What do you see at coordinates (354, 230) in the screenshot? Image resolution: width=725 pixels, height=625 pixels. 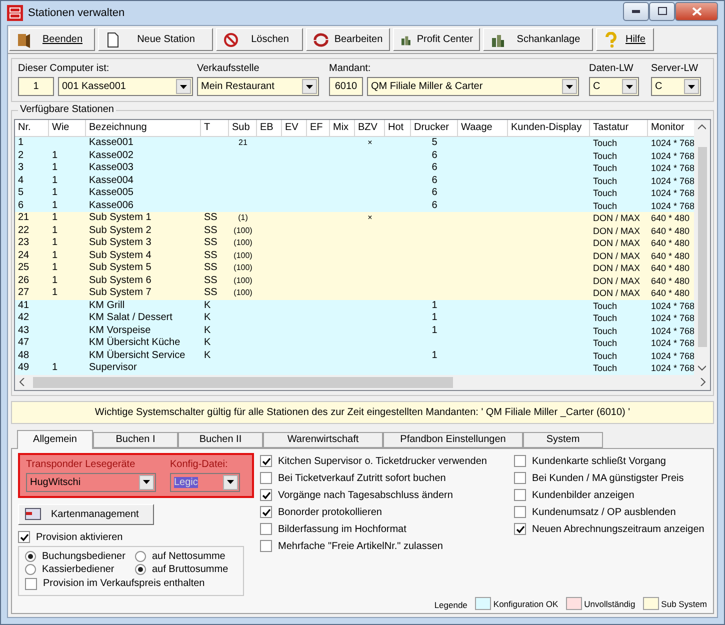 I see `table-row: 22 1 Sub System 2 SS (100) DON / MAX 640 * 480` at bounding box center [354, 230].